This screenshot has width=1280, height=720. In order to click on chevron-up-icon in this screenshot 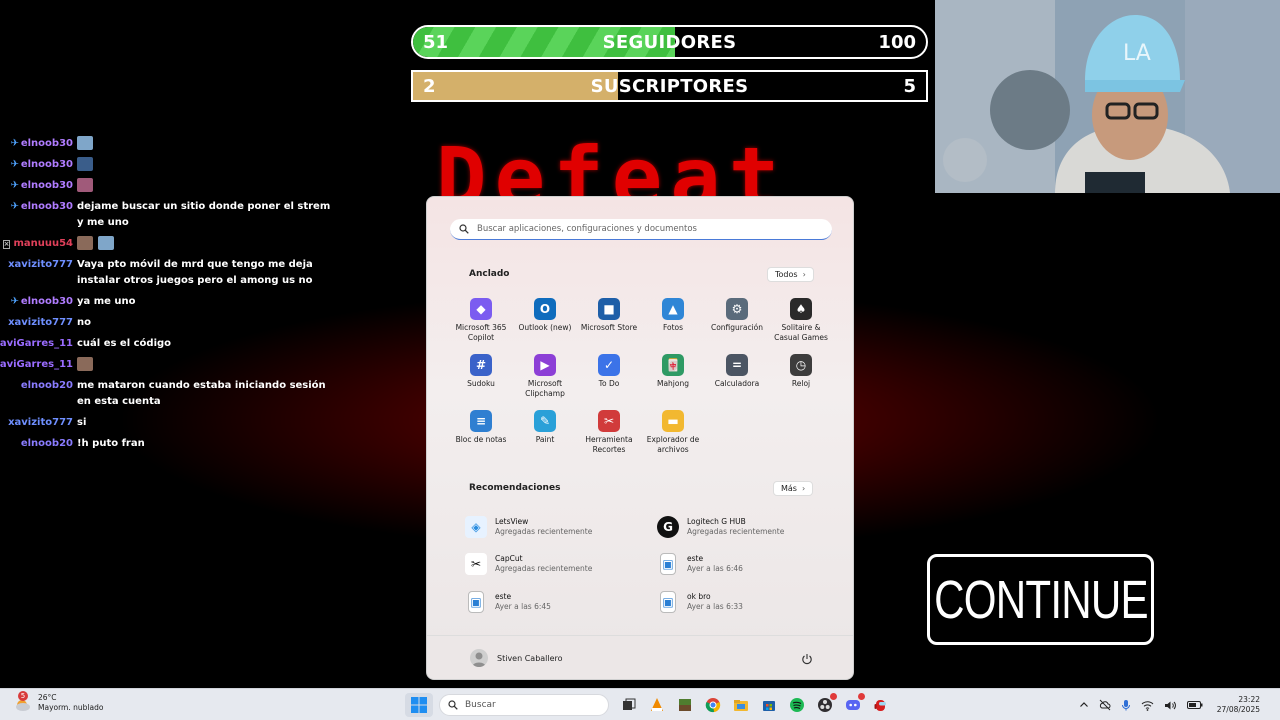, I will do `click(1083, 704)`.